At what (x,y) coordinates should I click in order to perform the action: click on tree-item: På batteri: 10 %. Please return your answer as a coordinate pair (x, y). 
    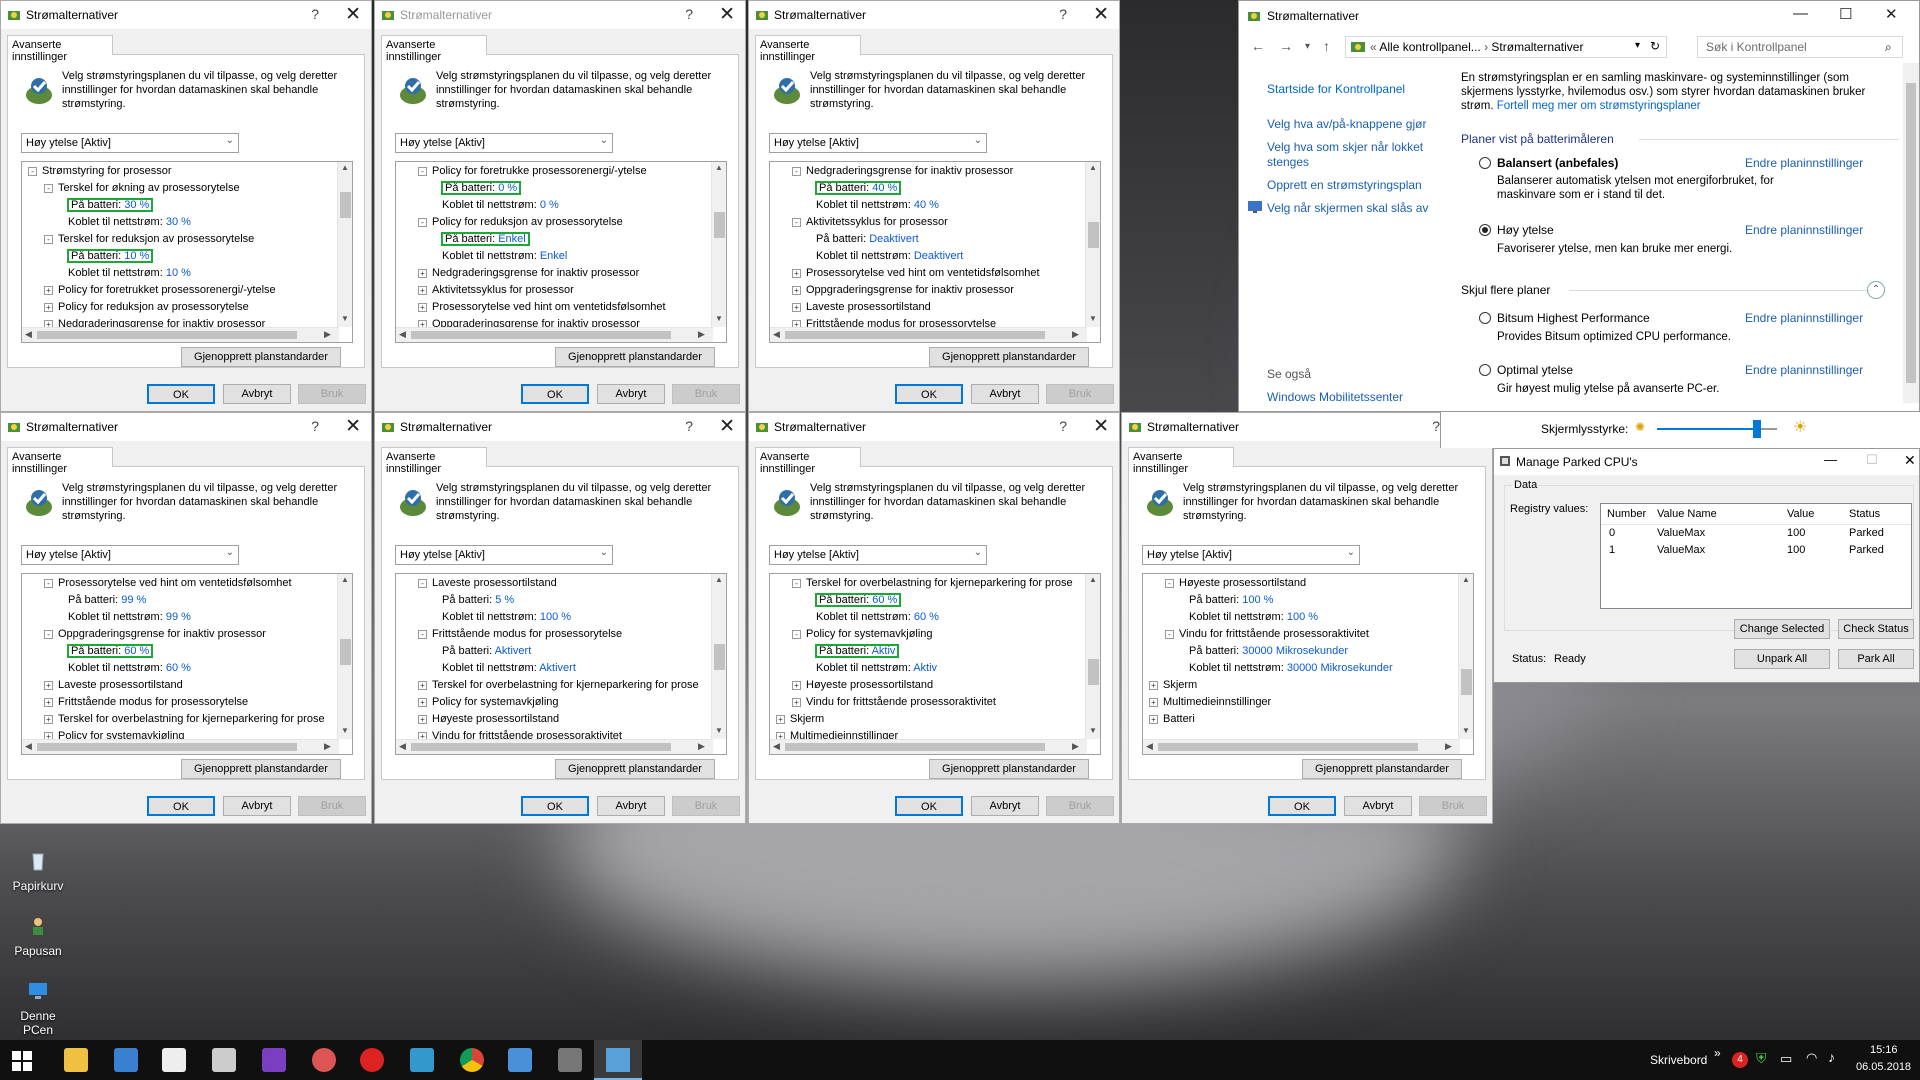
    Looking at the image, I should click on (110, 256).